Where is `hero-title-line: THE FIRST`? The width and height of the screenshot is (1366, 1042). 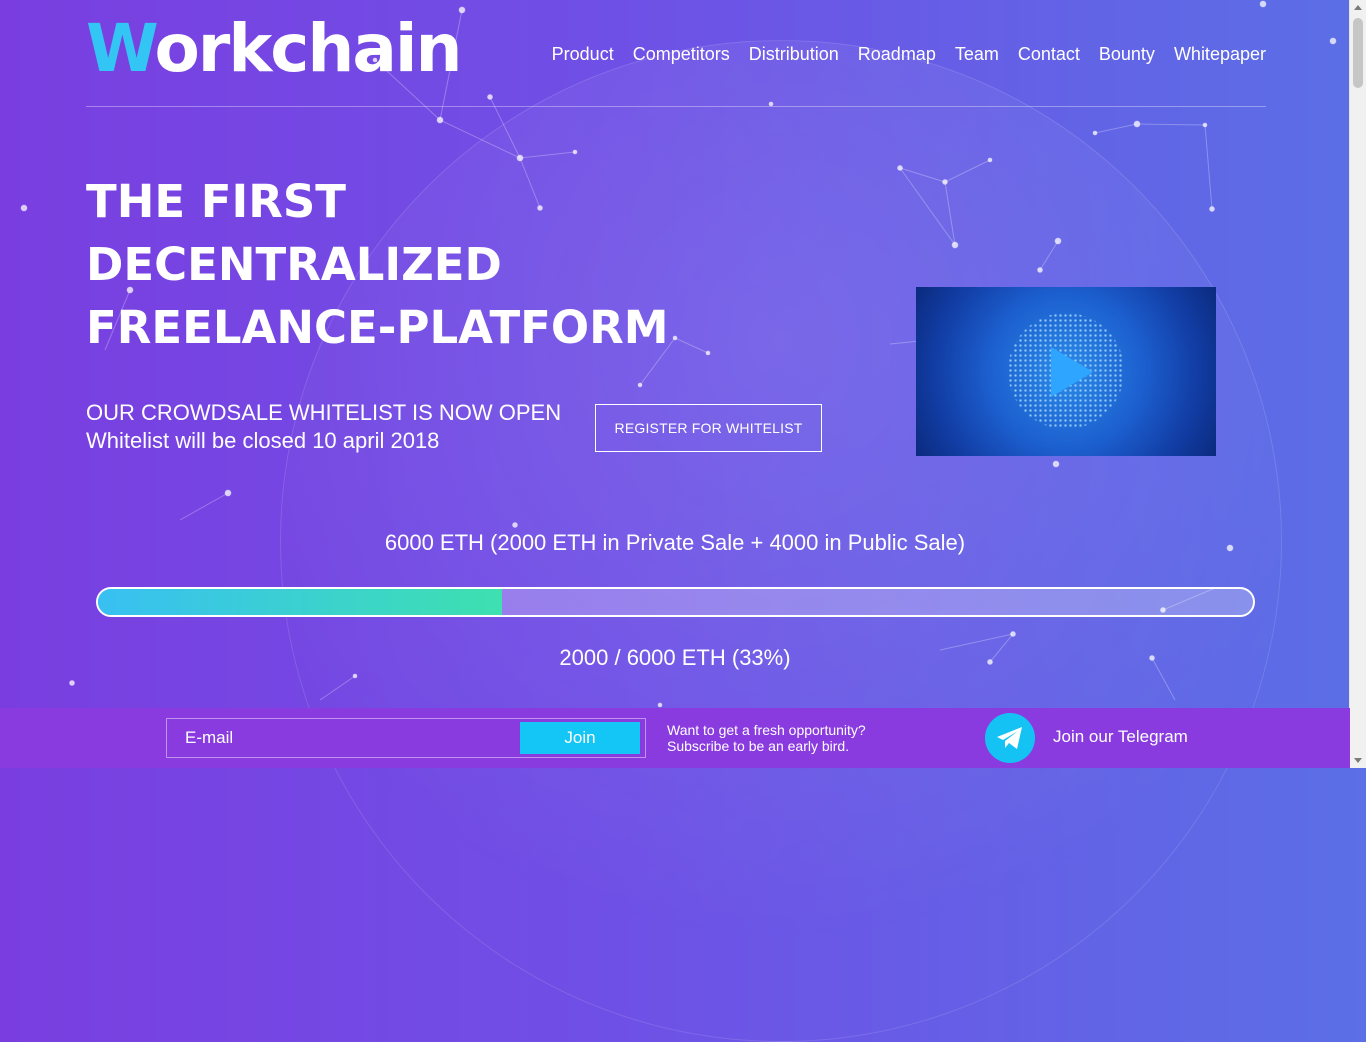 hero-title-line: THE FIRST is located at coordinates (216, 201).